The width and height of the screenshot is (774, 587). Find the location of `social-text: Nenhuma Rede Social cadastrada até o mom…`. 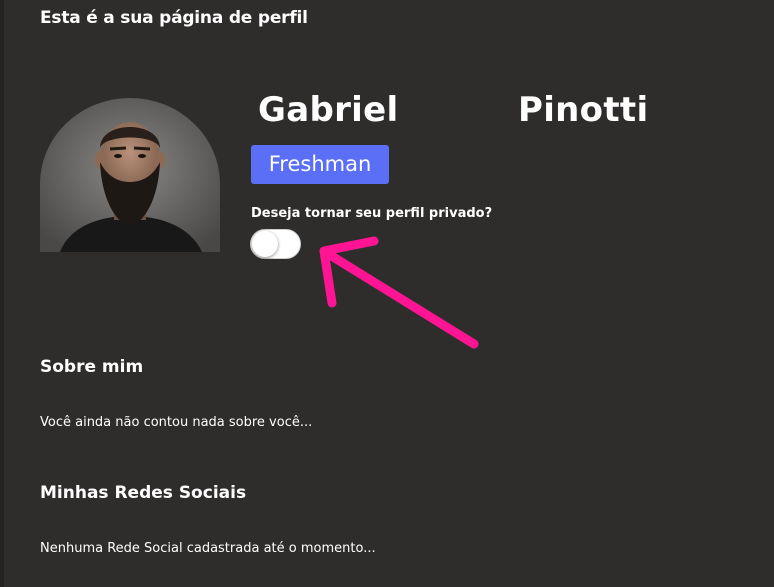

social-text: Nenhuma Rede Social cadastrada até o mom… is located at coordinates (208, 548).